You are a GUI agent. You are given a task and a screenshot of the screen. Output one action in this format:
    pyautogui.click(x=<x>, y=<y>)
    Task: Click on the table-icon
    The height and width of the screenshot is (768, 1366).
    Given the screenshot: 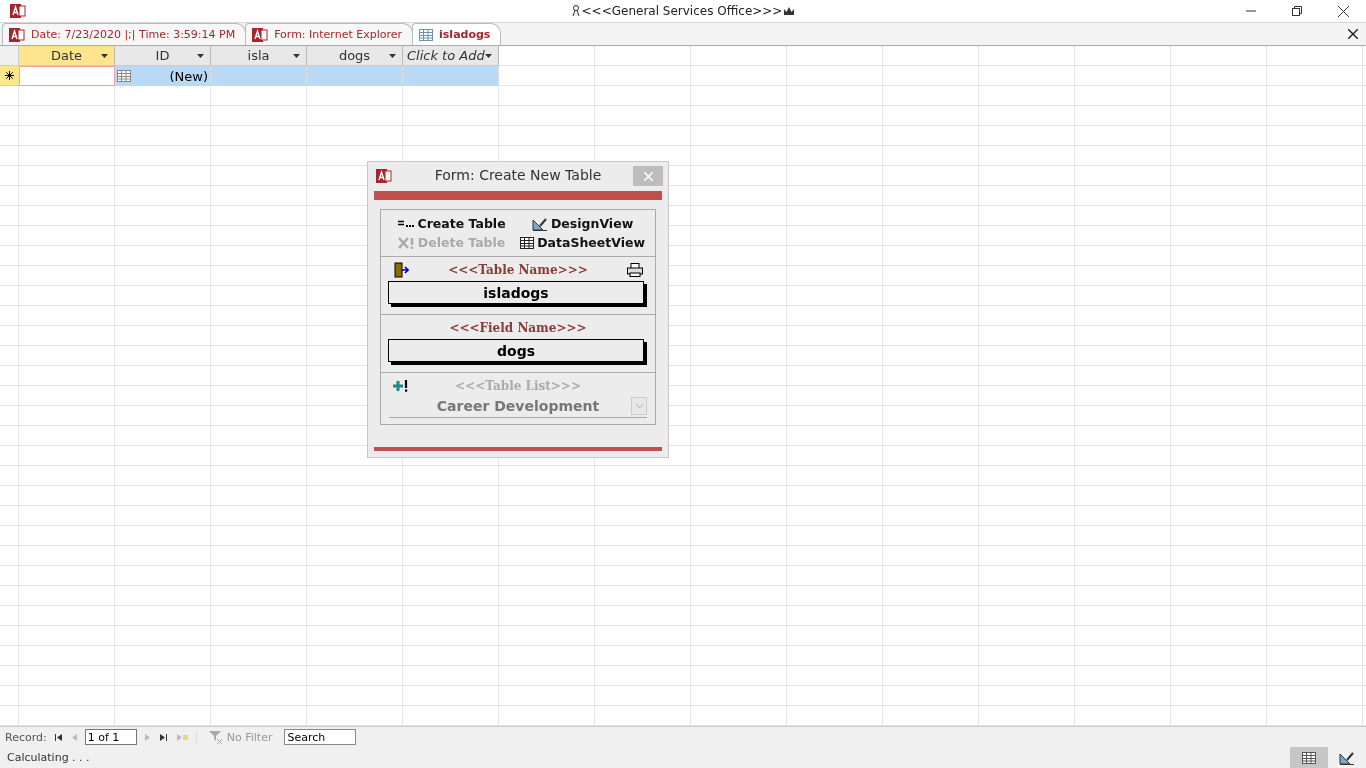 What is the action you would take?
    pyautogui.click(x=426, y=34)
    